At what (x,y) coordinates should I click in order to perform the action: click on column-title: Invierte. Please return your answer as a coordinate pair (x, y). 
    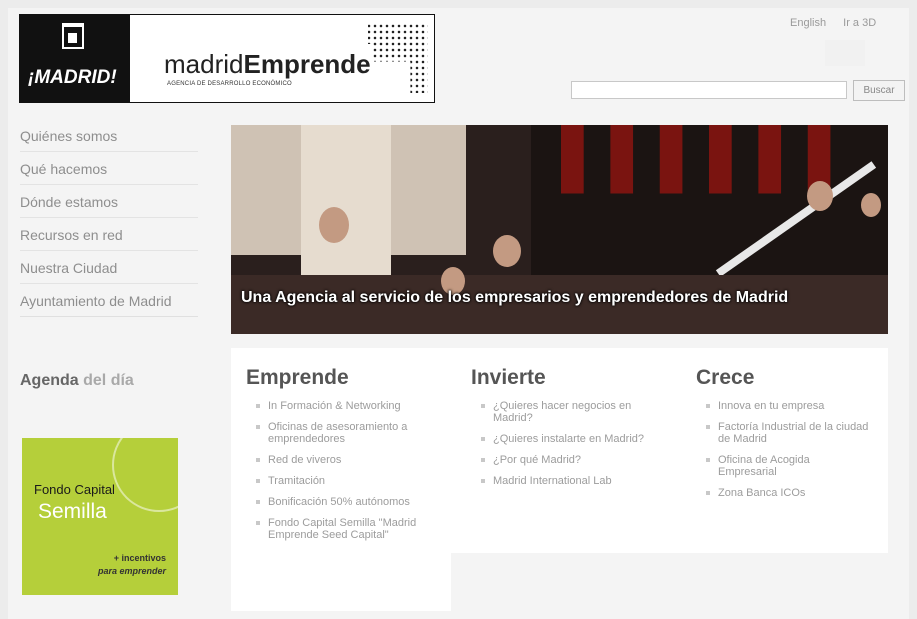
    Looking at the image, I should click on (561, 378).